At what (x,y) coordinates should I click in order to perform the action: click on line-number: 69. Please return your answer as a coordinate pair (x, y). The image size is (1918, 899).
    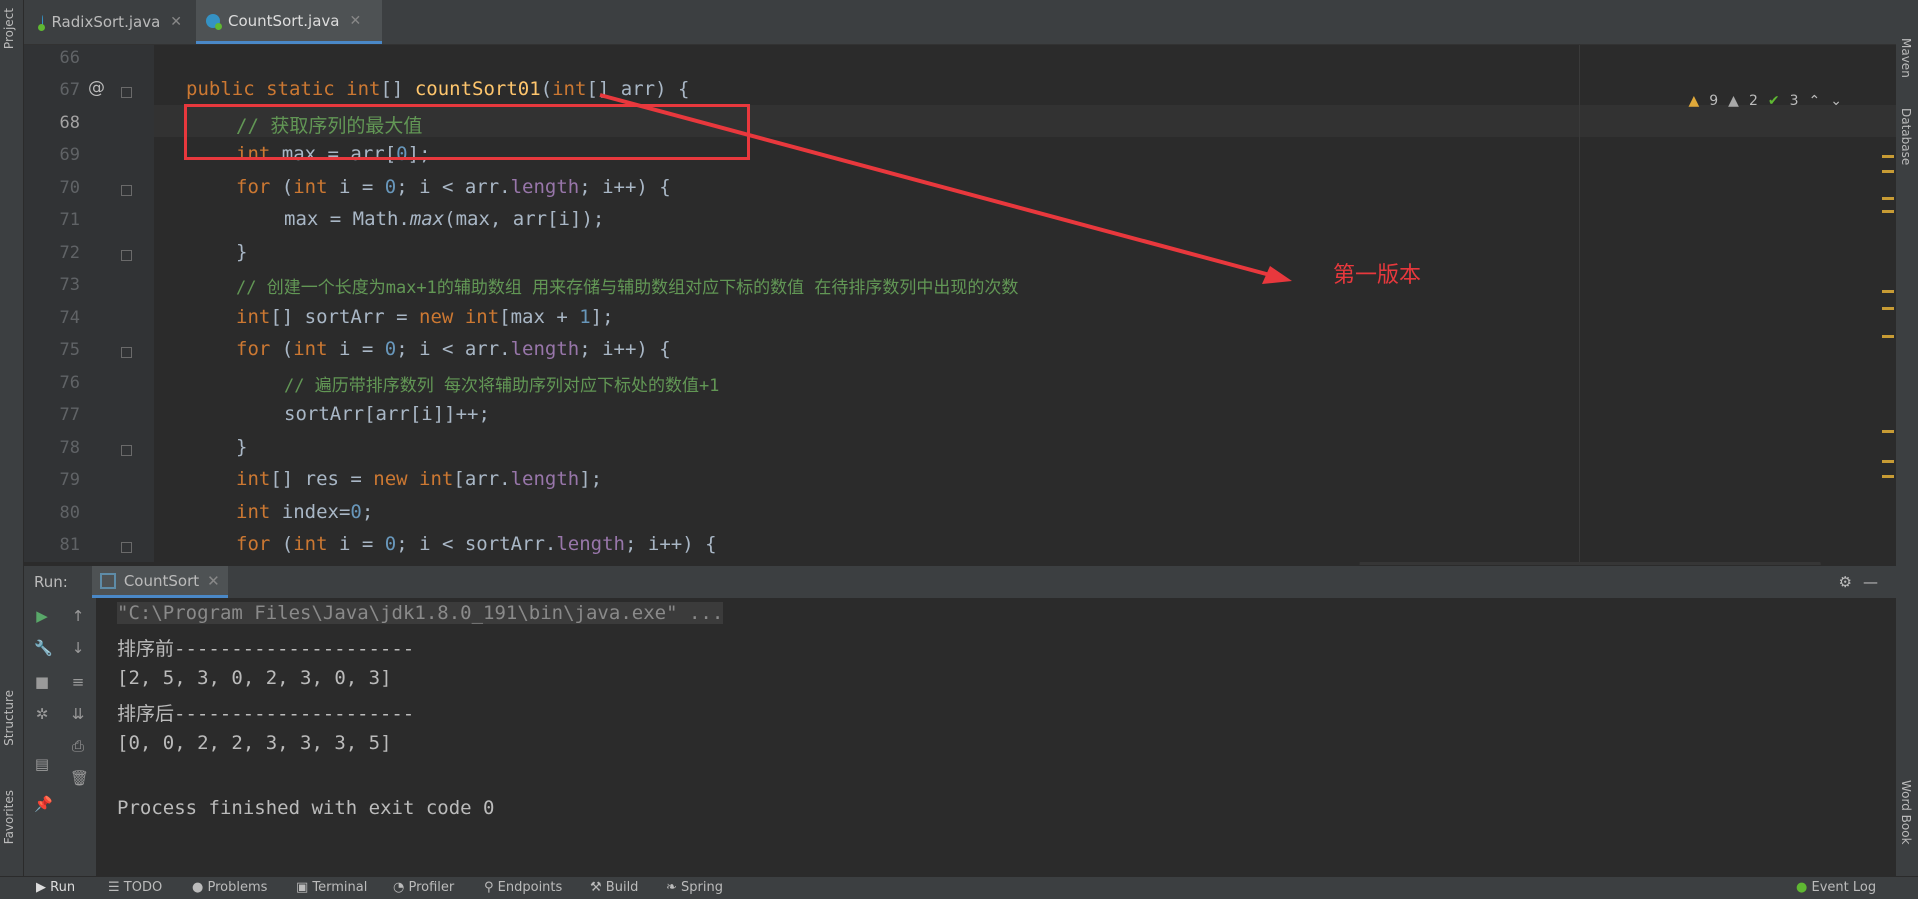
    Looking at the image, I should click on (69, 155).